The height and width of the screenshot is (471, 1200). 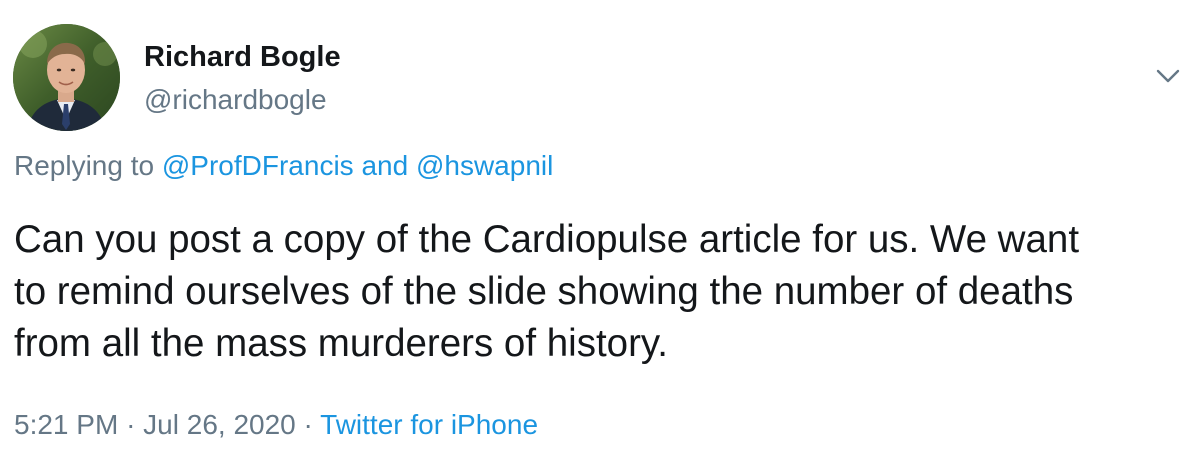 I want to click on mention-joiner: and, so click(x=384, y=165).